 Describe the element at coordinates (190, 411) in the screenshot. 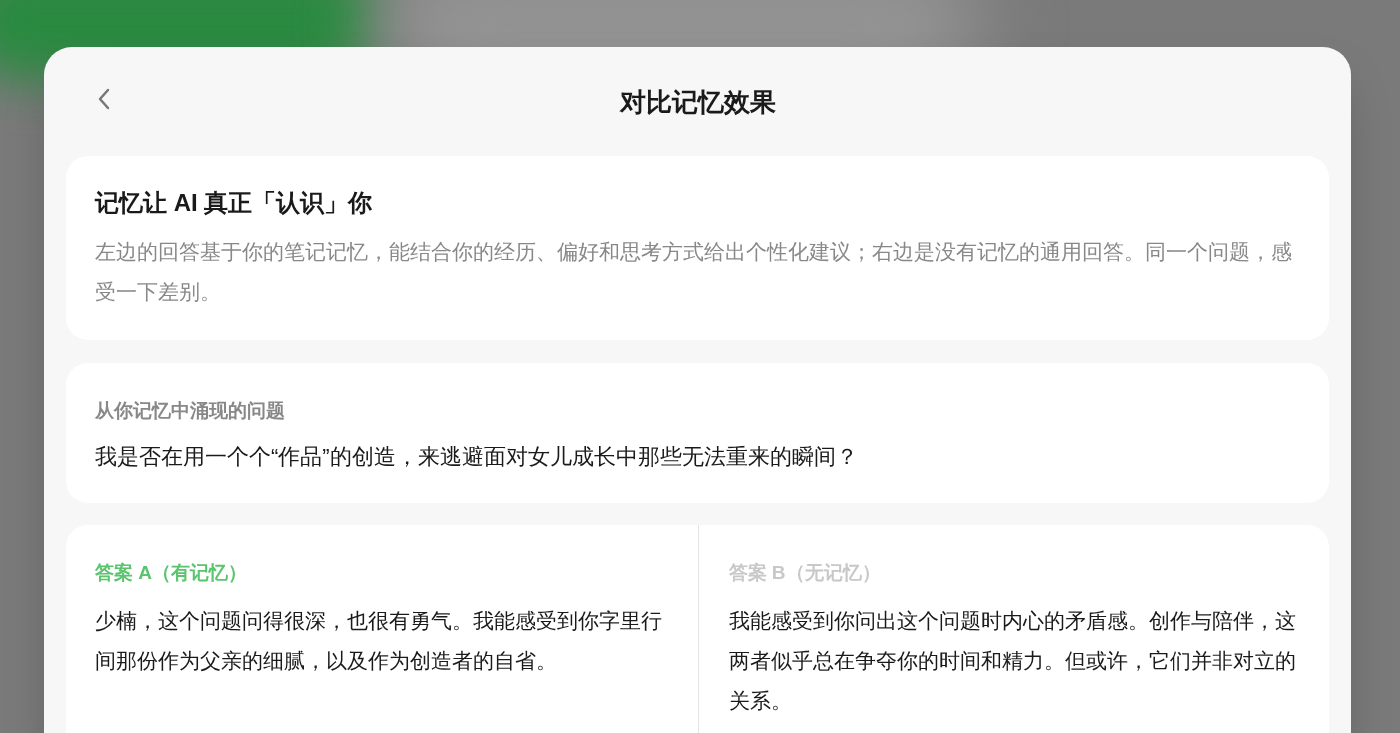

I see `question-label: 从你记忆中涌现的问题` at that location.